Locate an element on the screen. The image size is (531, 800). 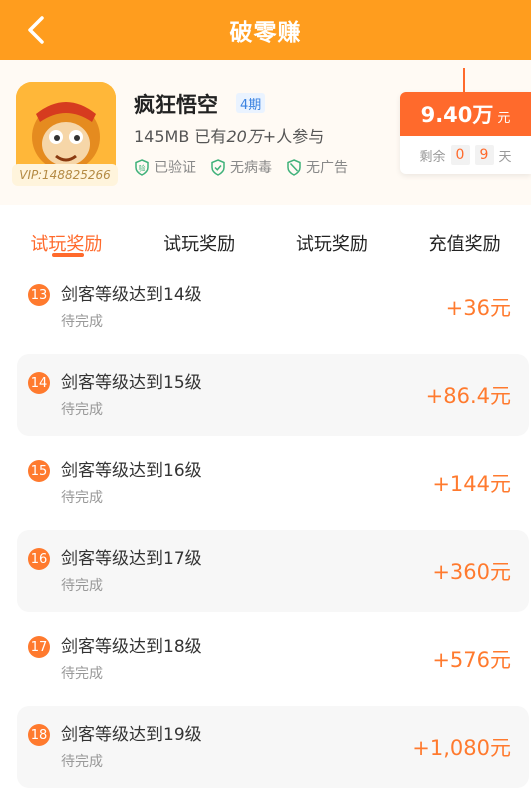
verified-badge: 验 已验证 is located at coordinates (165, 167).